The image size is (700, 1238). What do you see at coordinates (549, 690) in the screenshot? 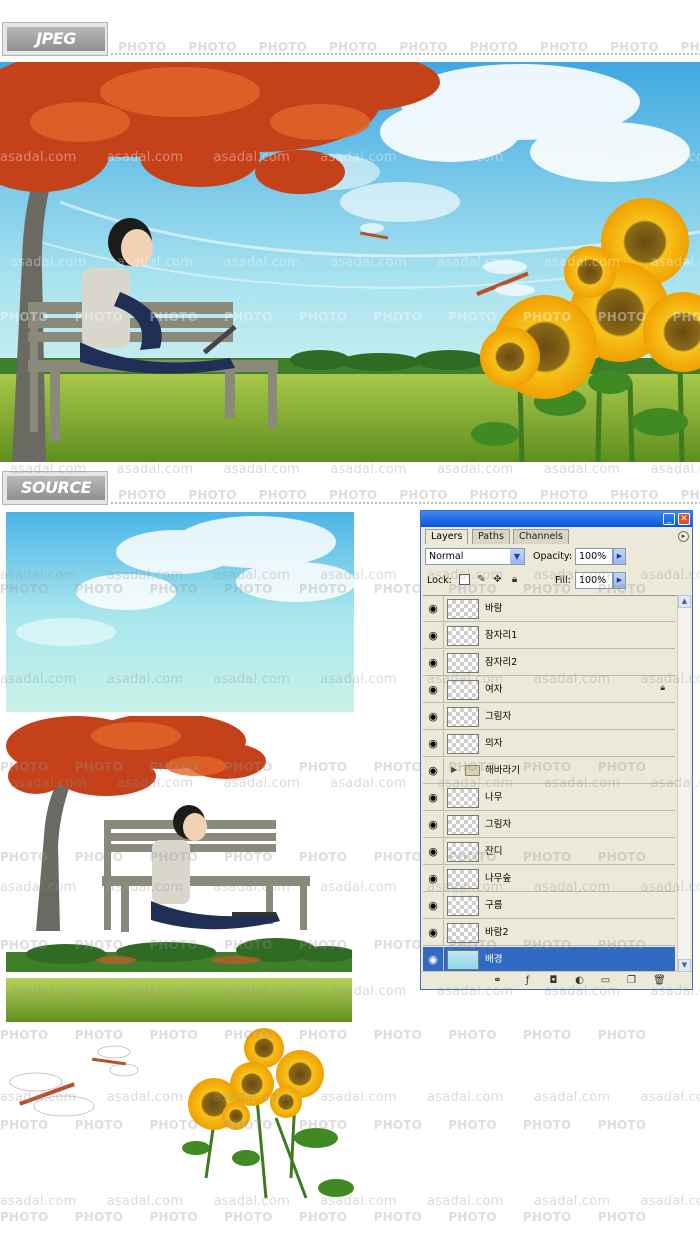
I see `layer-row: ◉ 여자 🔒︎` at bounding box center [549, 690].